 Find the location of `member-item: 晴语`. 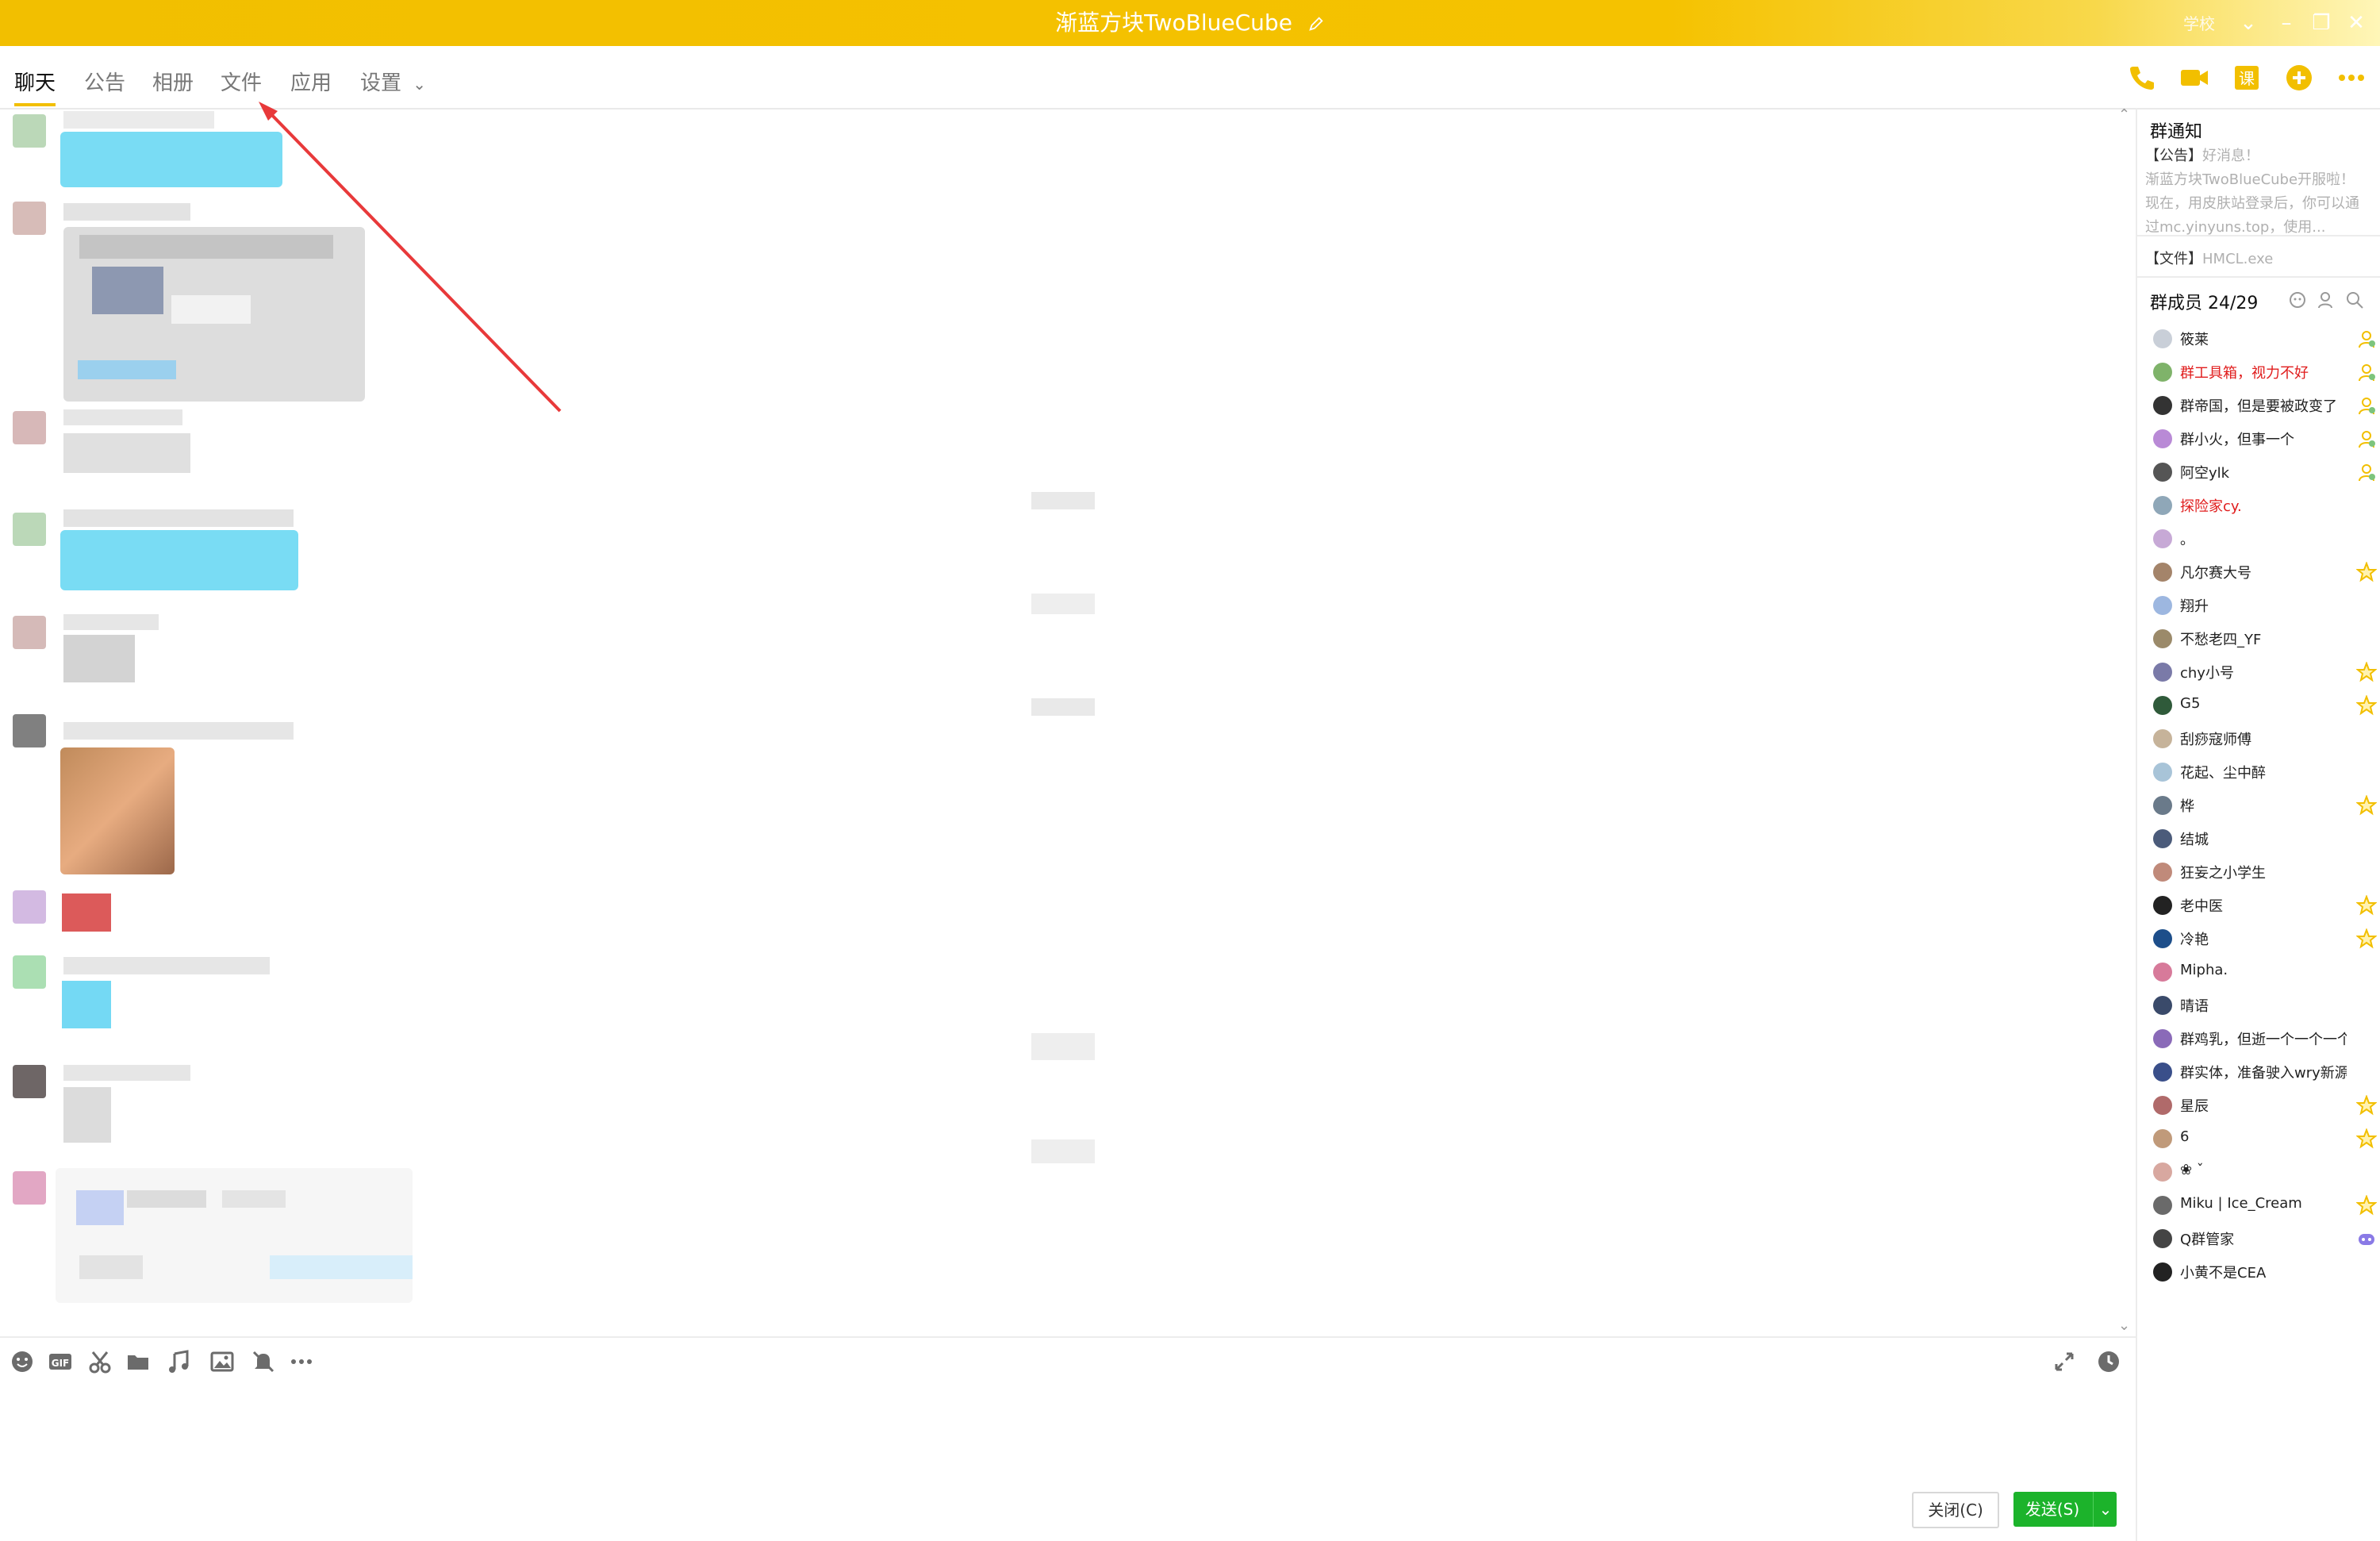

member-item: 晴语 is located at coordinates (2266, 1005).